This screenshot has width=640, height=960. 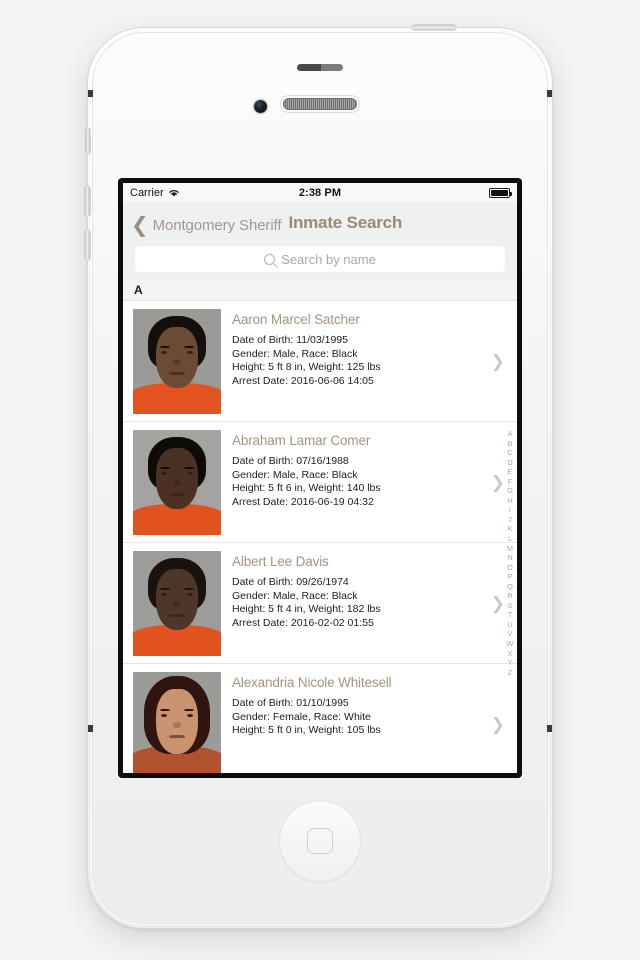 I want to click on carrier-label: Carrier, so click(x=147, y=192).